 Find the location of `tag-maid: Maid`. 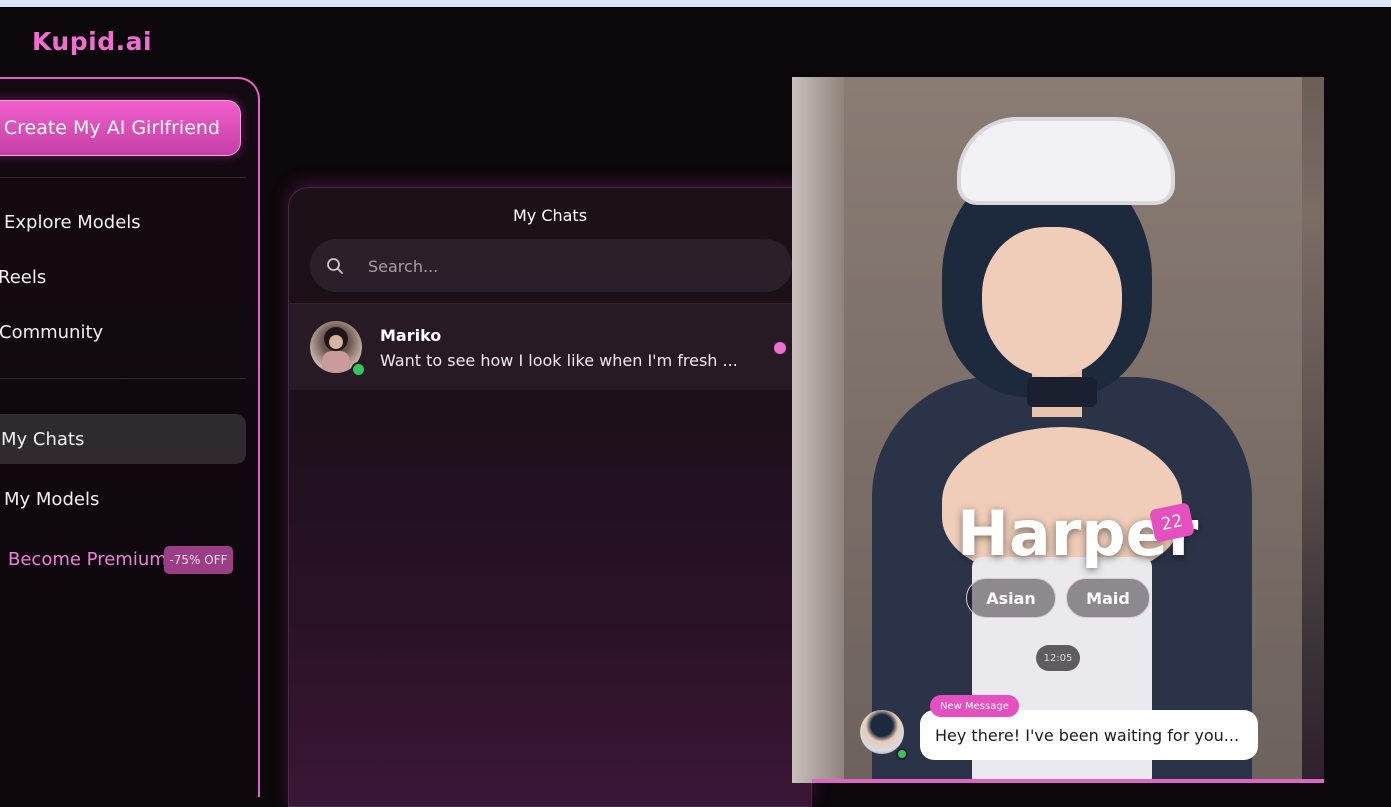

tag-maid: Maid is located at coordinates (1108, 598).